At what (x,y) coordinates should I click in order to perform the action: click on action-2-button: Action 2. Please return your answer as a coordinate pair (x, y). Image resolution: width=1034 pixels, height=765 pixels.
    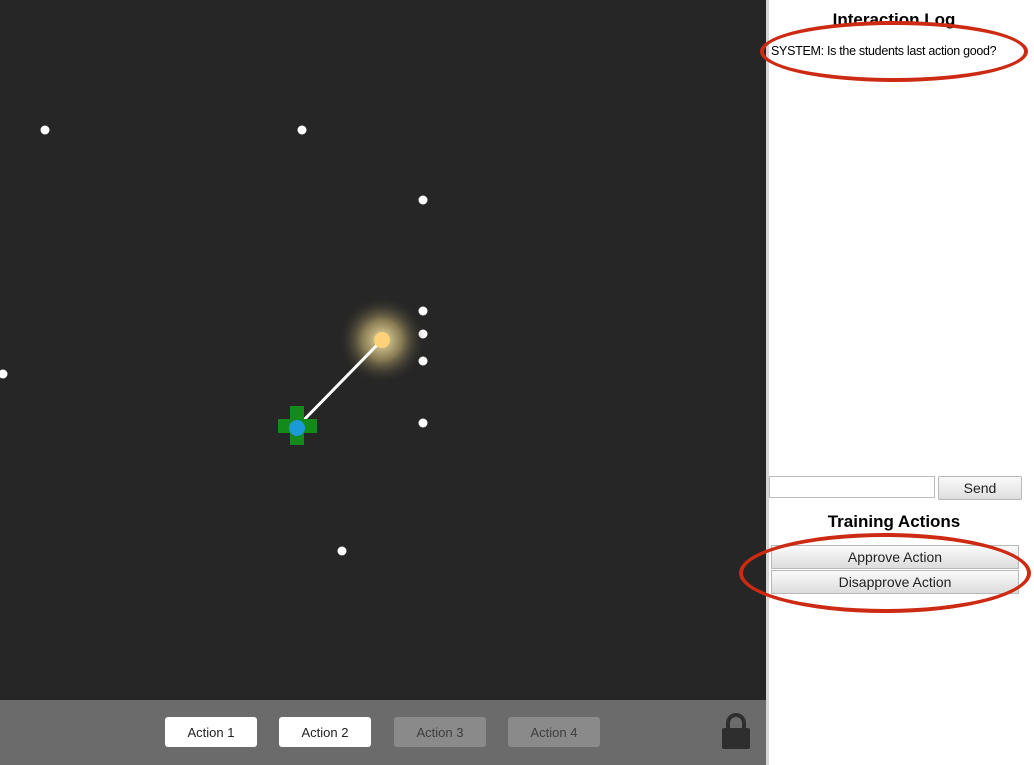
    Looking at the image, I should click on (325, 732).